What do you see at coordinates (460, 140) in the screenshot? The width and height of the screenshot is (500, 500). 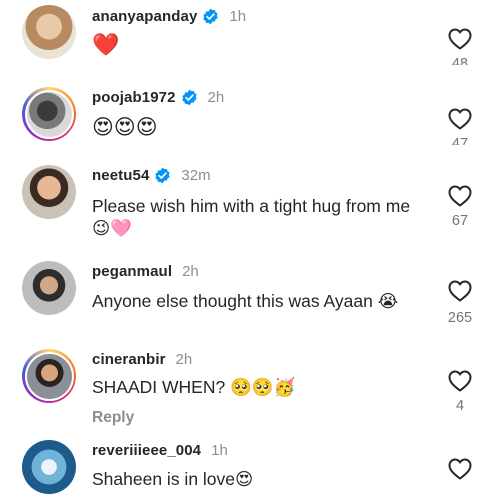 I see `like-count: 47` at bounding box center [460, 140].